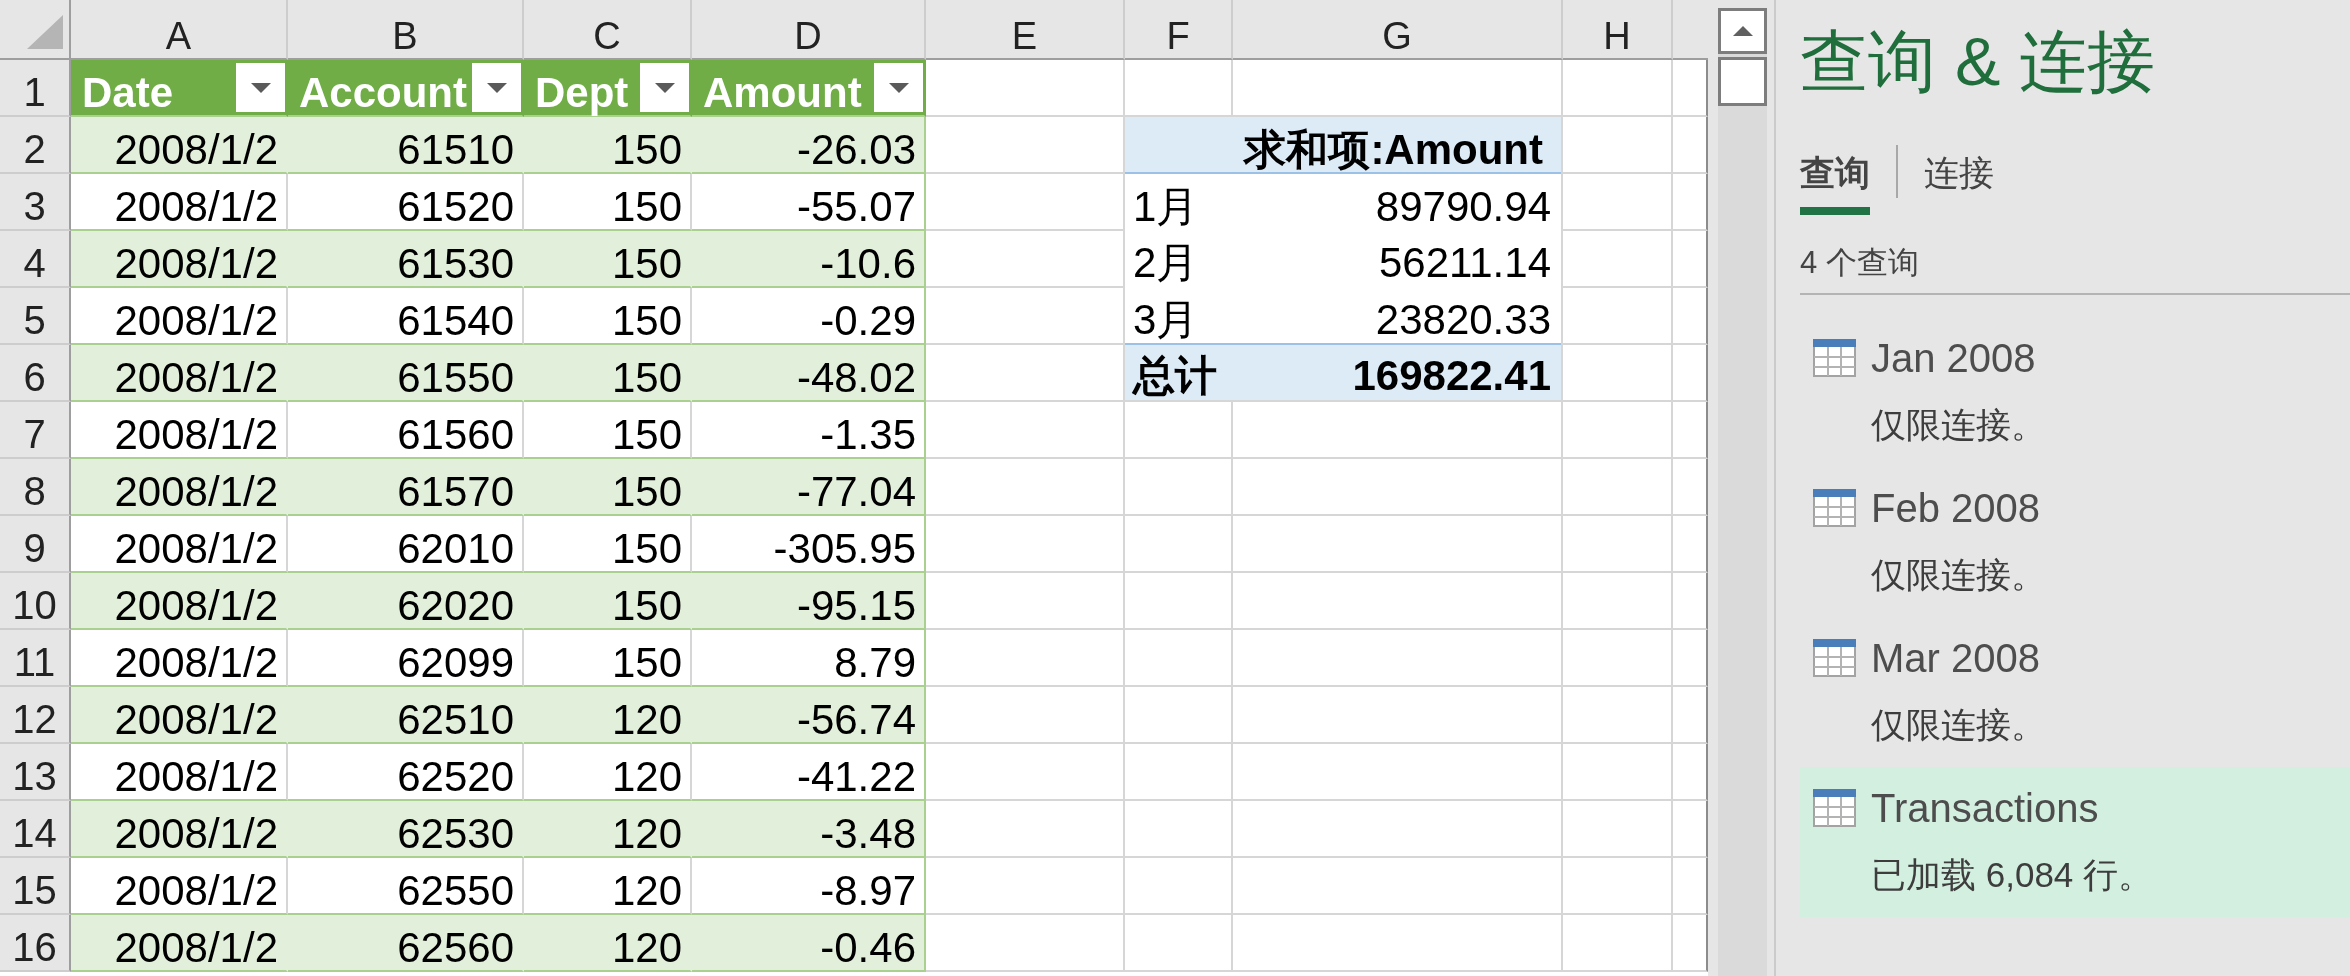 The height and width of the screenshot is (976, 2350). What do you see at coordinates (35, 601) in the screenshot?
I see `row-header: 10` at bounding box center [35, 601].